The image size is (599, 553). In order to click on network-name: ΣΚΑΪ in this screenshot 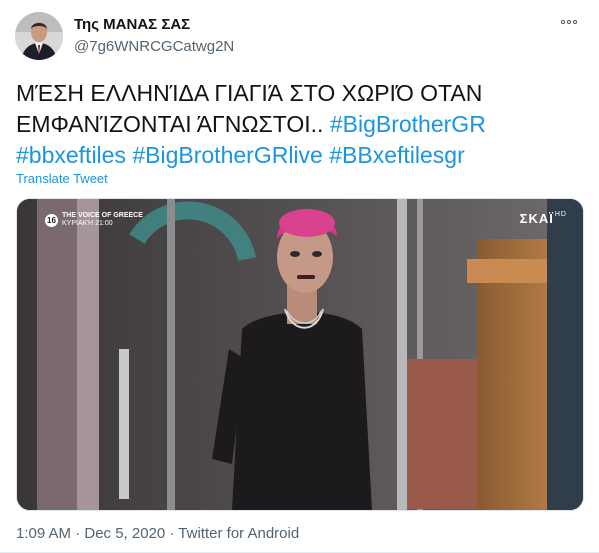, I will do `click(536, 218)`.